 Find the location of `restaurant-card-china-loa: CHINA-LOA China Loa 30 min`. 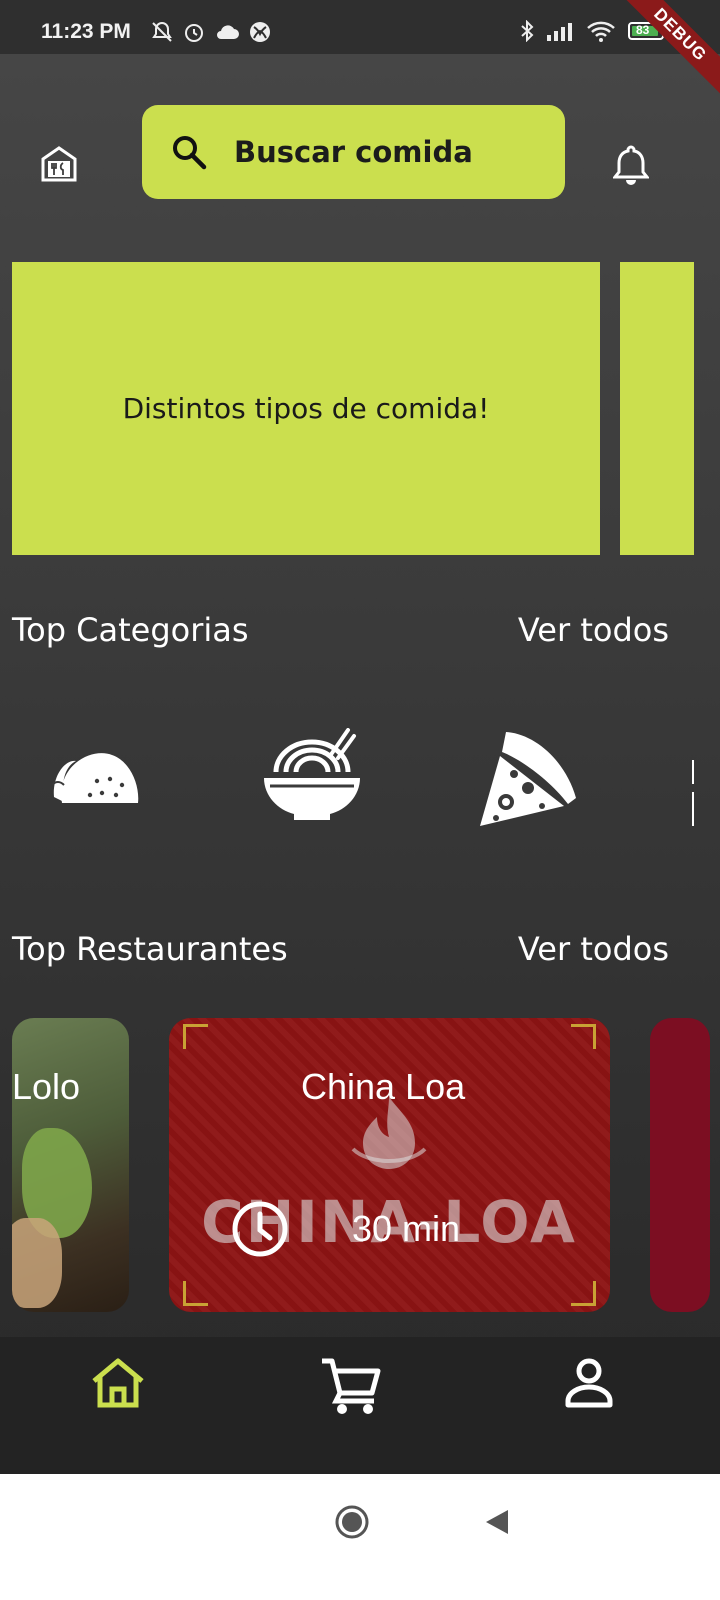

restaurant-card-china-loa: CHINA-LOA China Loa 30 min is located at coordinates (389, 1165).